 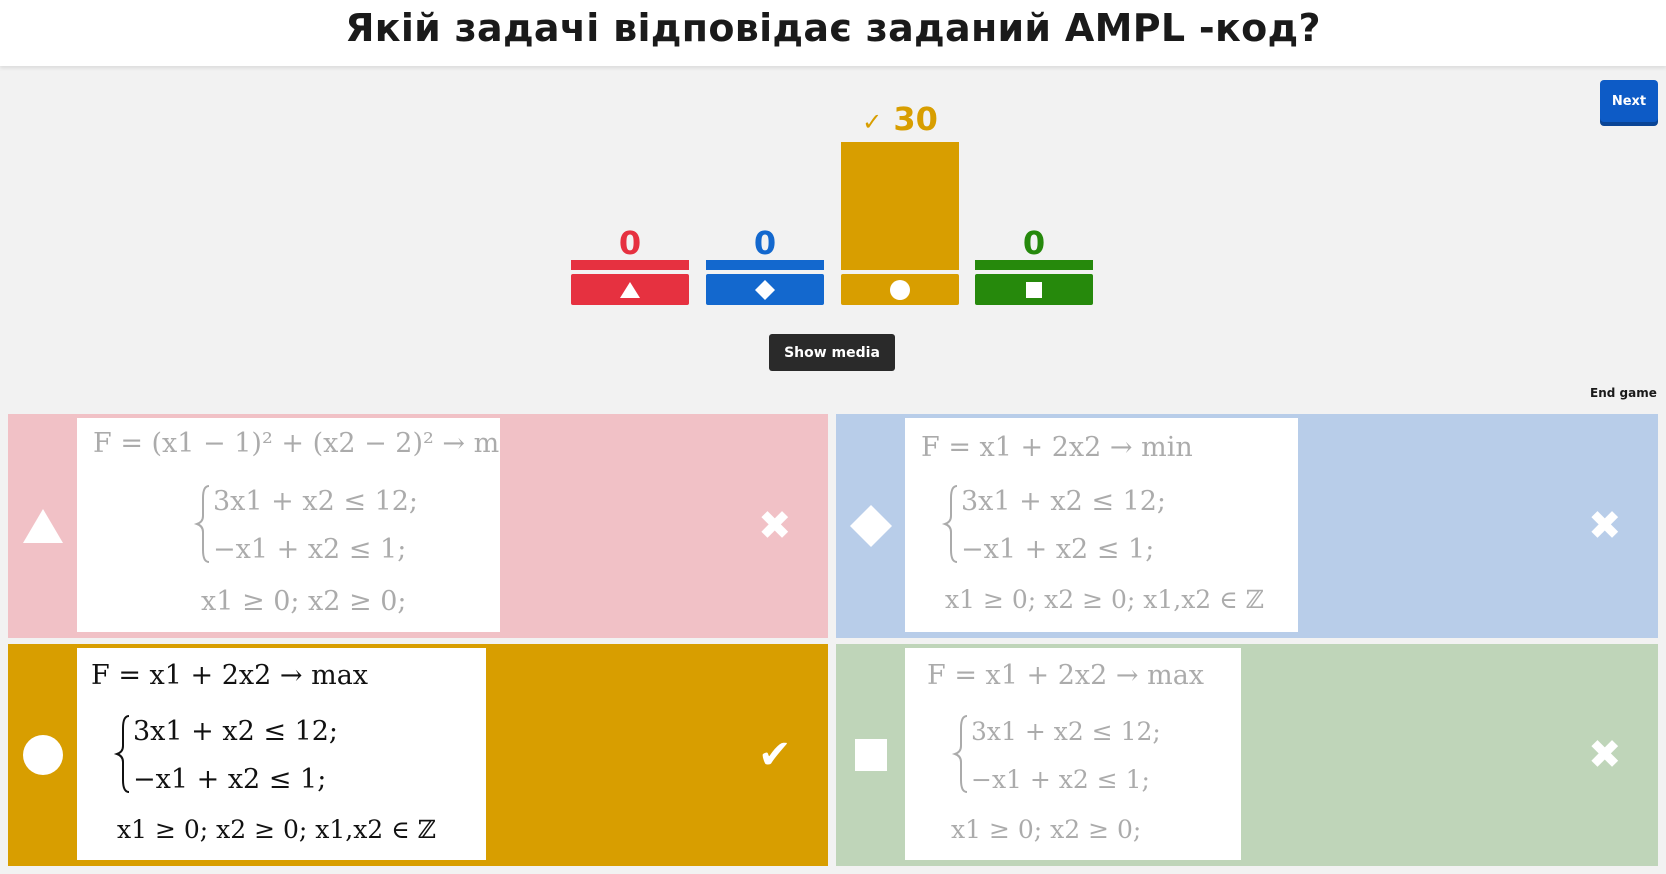 I want to click on check-icon: ✓, so click(x=872, y=122).